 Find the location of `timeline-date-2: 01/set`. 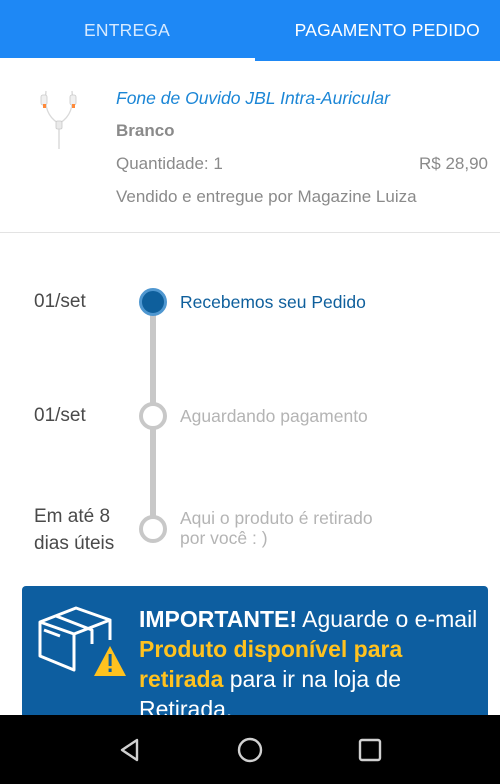

timeline-date-2: 01/set is located at coordinates (60, 415).